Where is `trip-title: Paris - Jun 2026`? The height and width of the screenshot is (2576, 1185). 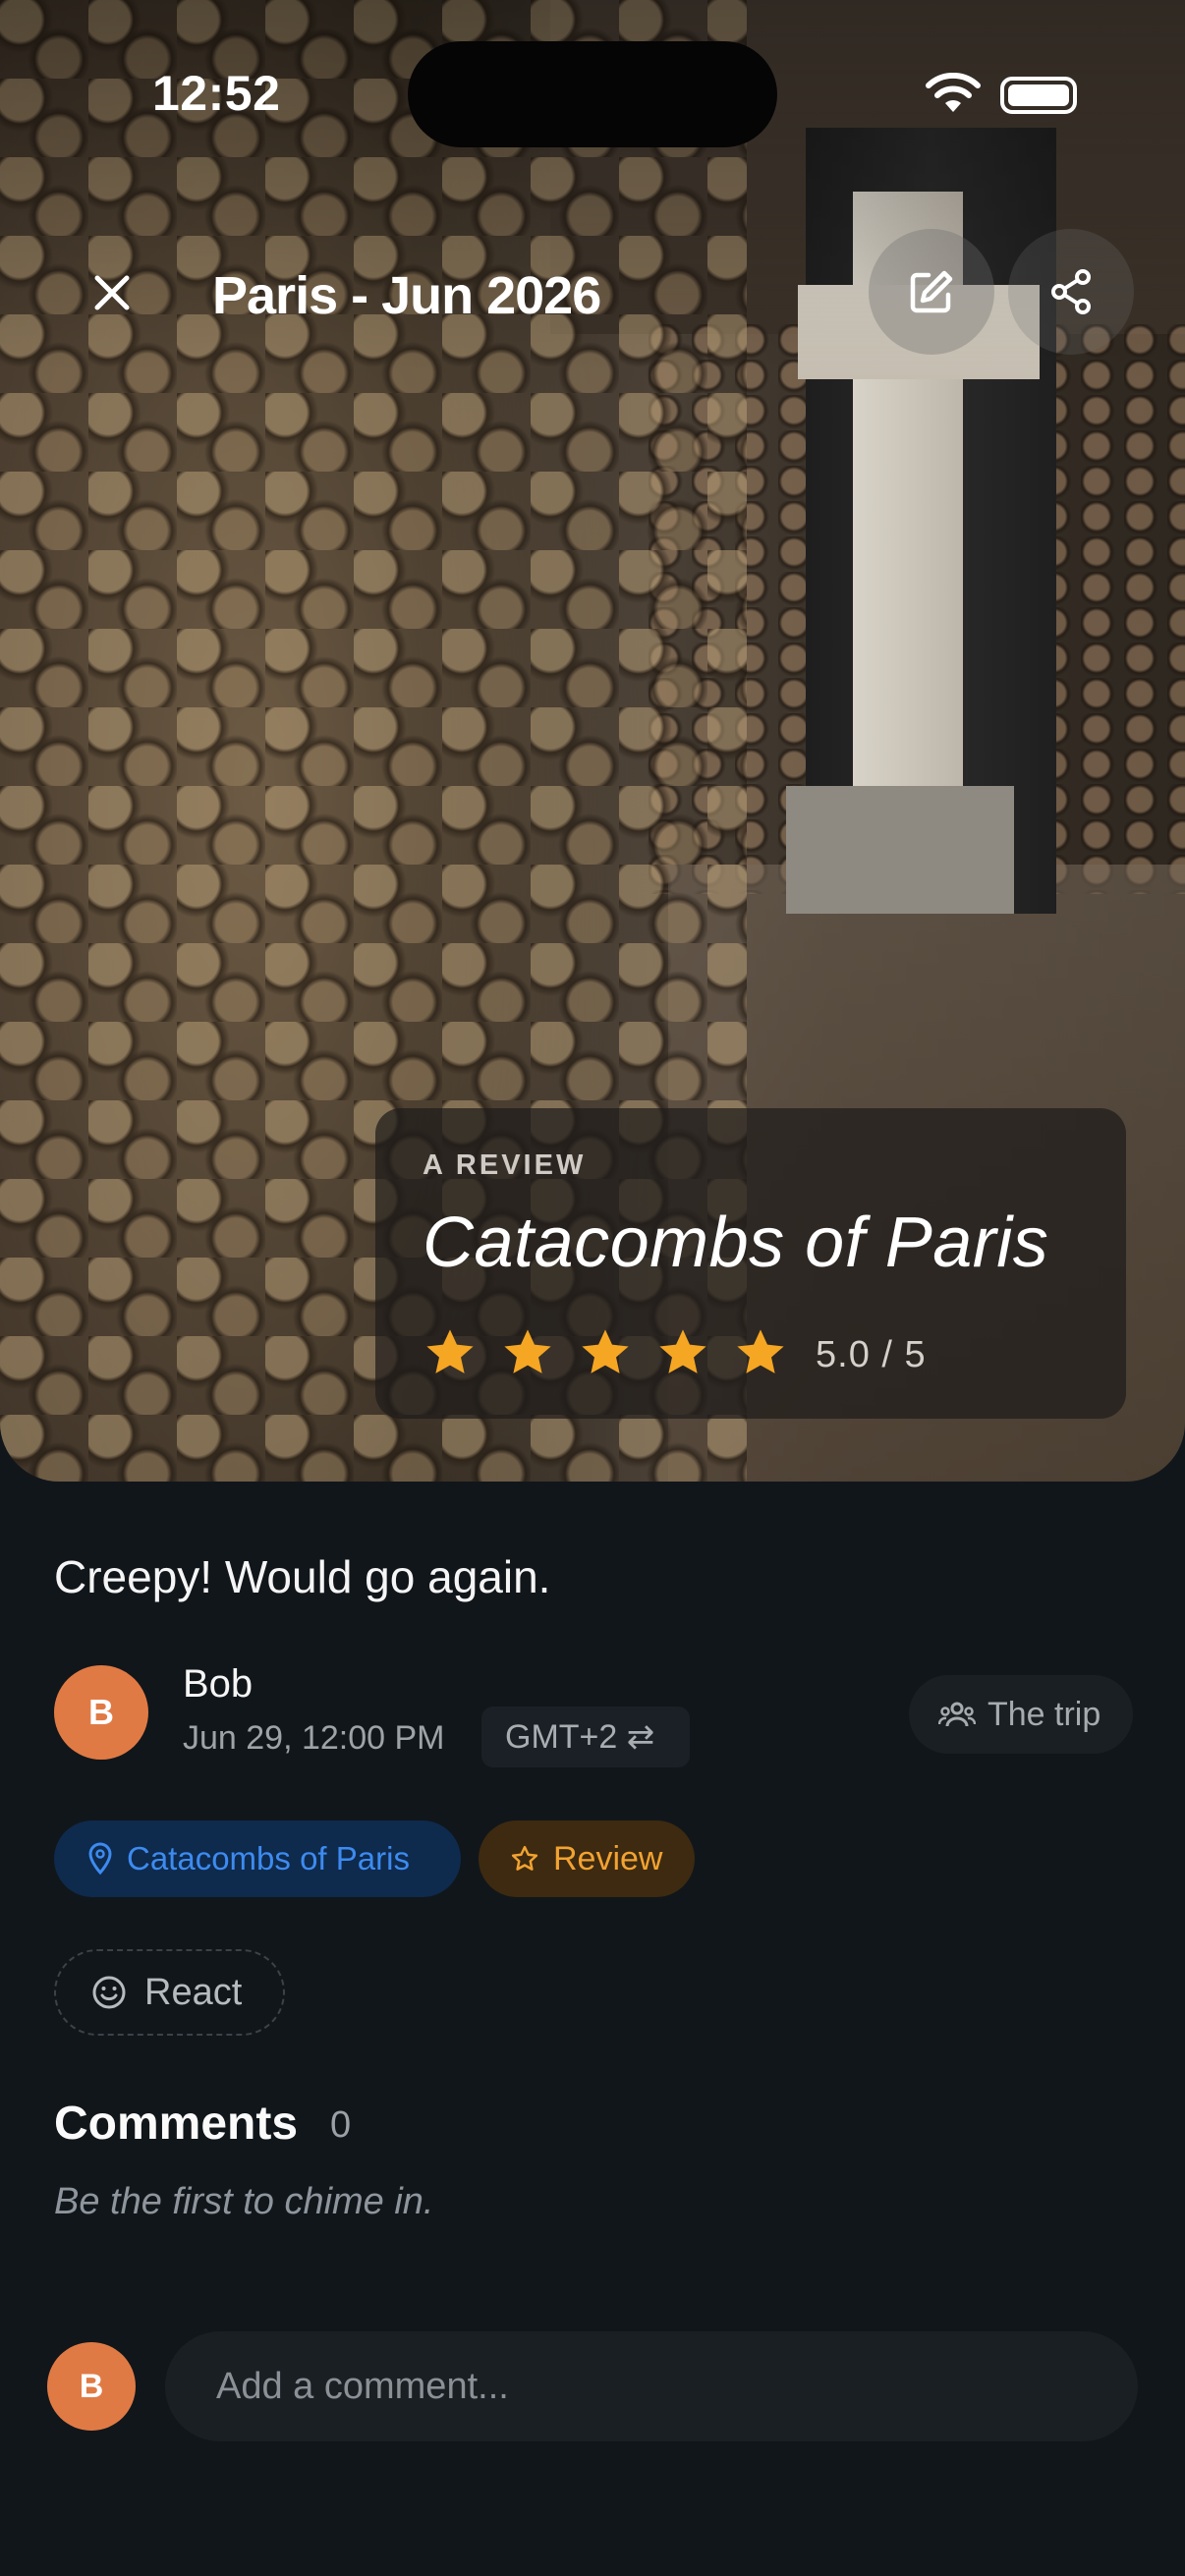 trip-title: Paris - Jun 2026 is located at coordinates (407, 295).